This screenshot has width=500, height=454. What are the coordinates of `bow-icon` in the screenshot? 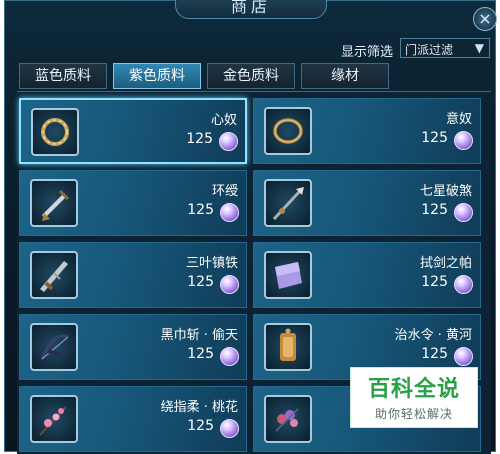 It's located at (54, 347).